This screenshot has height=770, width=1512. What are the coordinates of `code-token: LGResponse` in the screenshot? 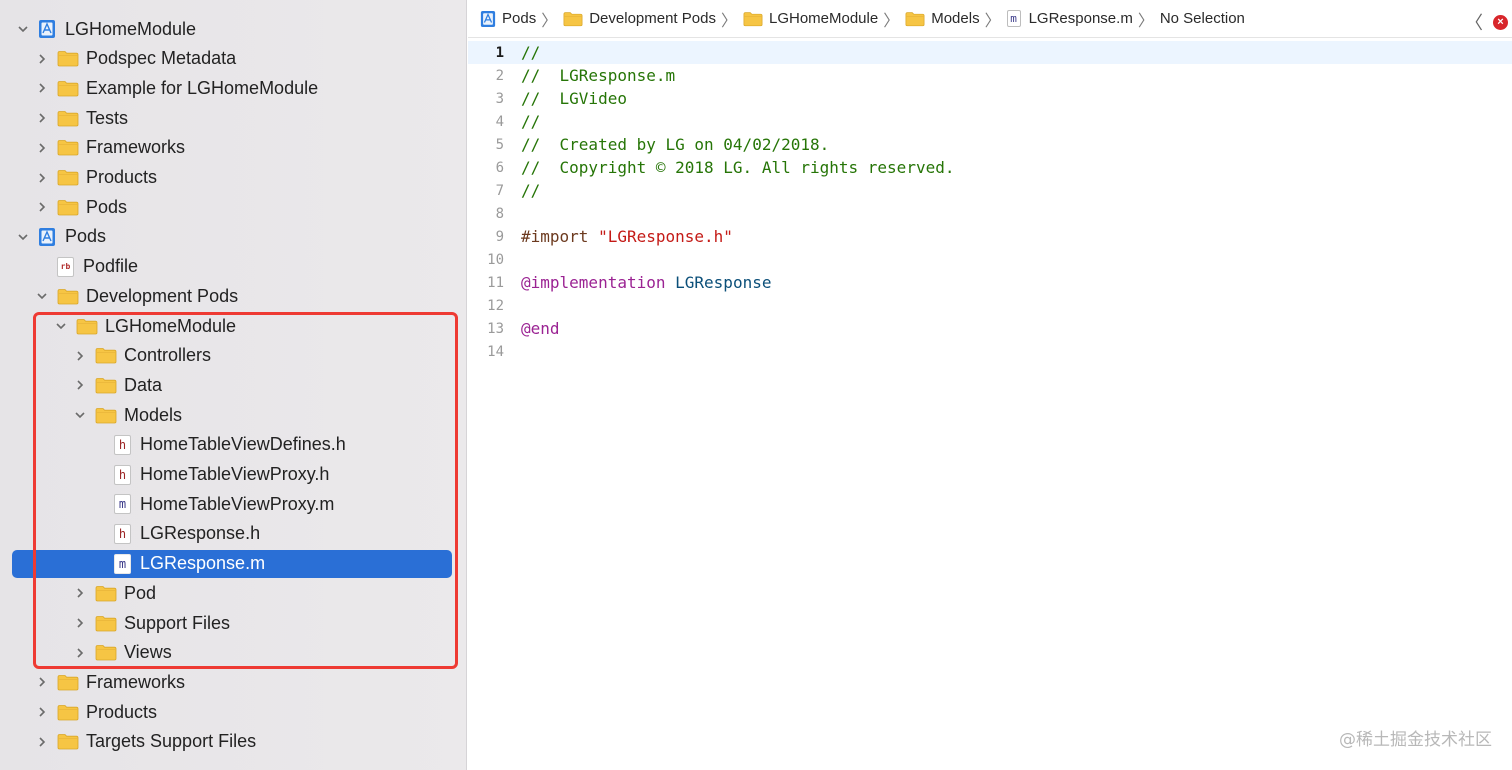 It's located at (723, 282).